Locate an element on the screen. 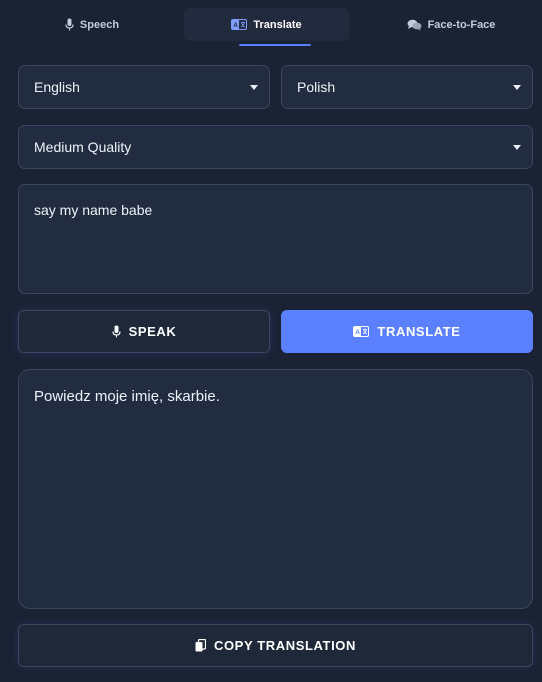 The image size is (542, 682). translate-button-label: TRANSLATE is located at coordinates (419, 331).